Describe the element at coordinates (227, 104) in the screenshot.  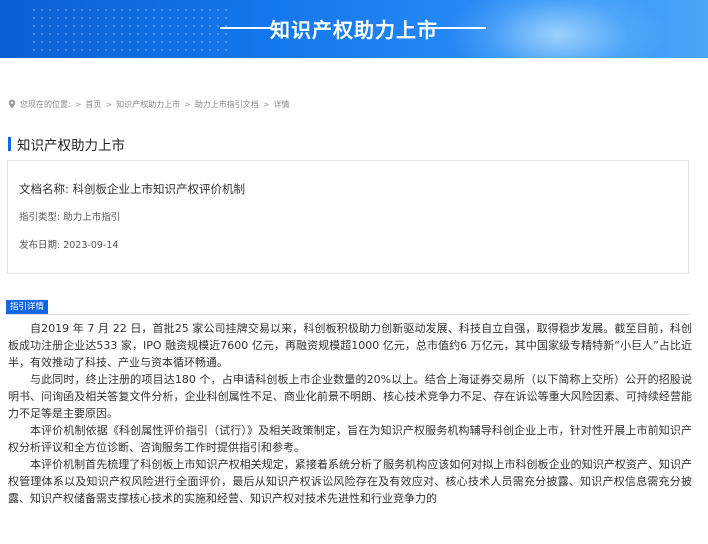
I see `breadcrumb-item-guide-docs: 助力上市指引文档` at that location.